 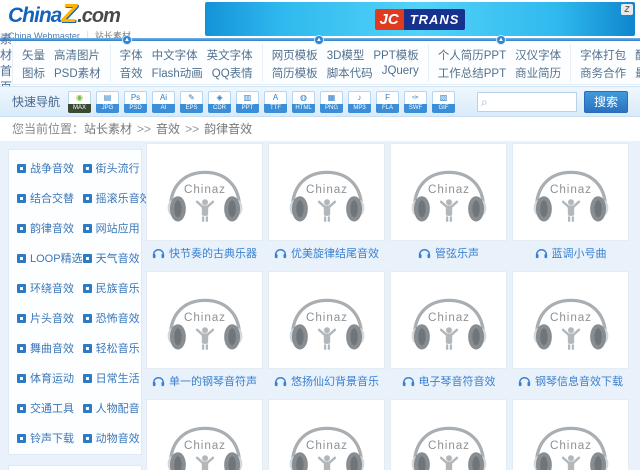 What do you see at coordinates (304, 101) in the screenshot?
I see `format-icon-html: ◍ HTML` at bounding box center [304, 101].